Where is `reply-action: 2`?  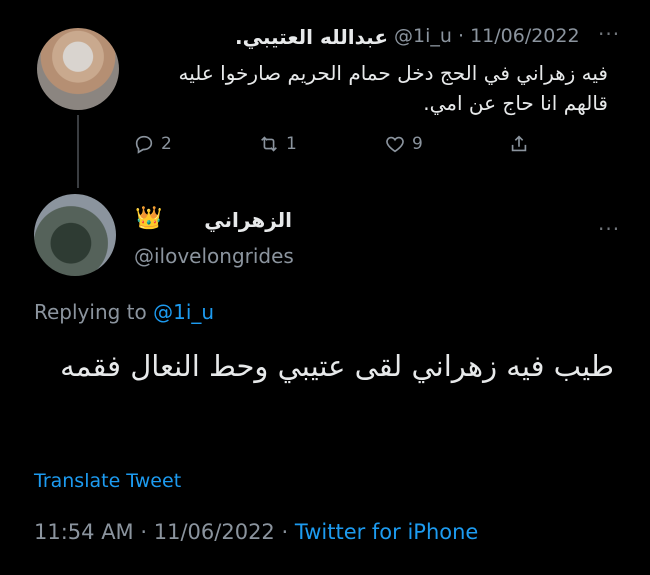 reply-action: 2 is located at coordinates (152, 144).